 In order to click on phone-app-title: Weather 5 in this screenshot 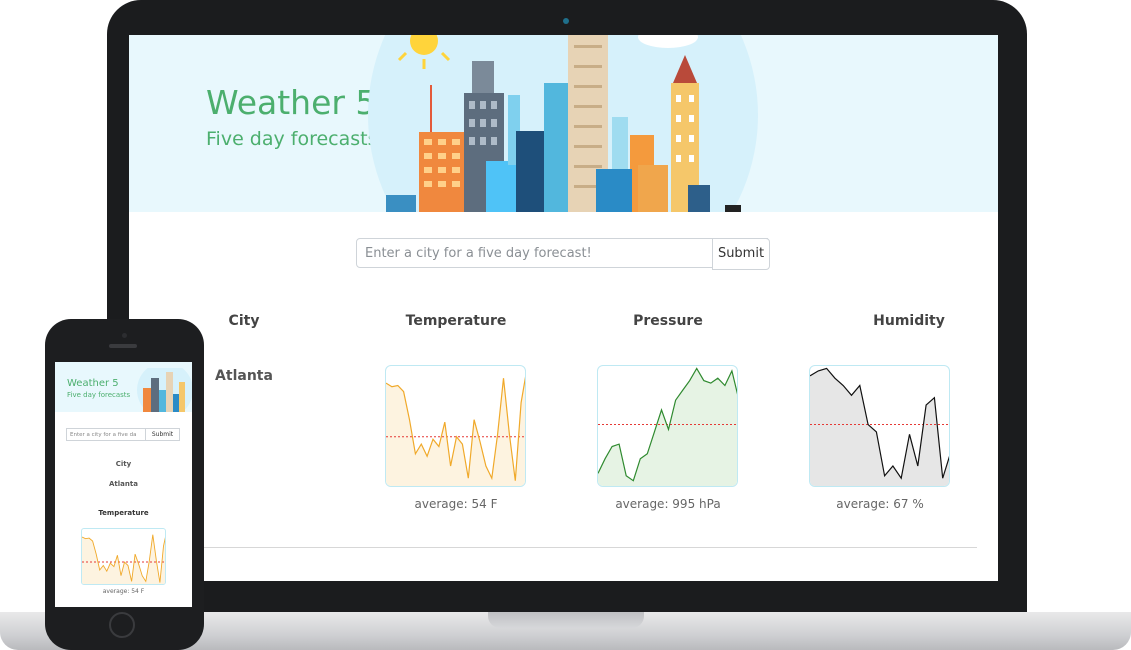, I will do `click(93, 383)`.